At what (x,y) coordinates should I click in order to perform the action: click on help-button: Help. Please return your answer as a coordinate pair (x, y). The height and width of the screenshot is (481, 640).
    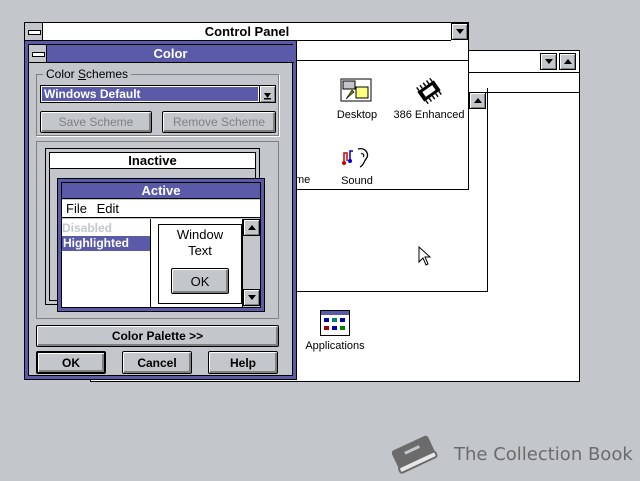
    Looking at the image, I should click on (243, 362).